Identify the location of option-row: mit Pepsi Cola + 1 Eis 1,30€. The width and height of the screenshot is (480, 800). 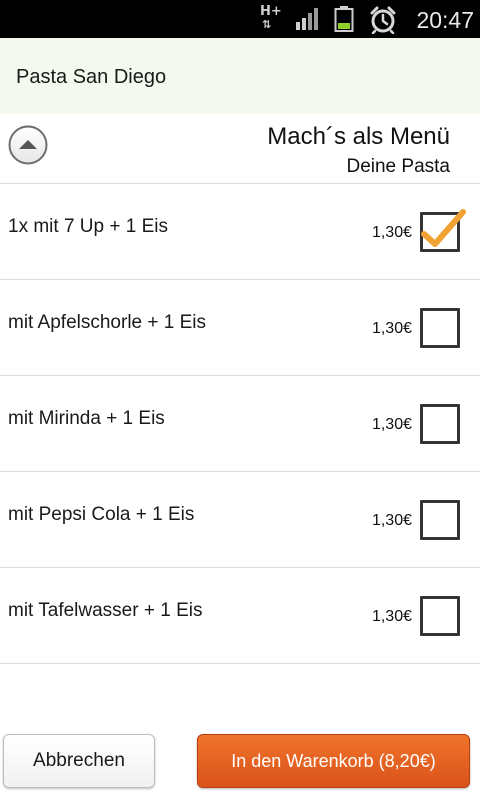
(240, 520).